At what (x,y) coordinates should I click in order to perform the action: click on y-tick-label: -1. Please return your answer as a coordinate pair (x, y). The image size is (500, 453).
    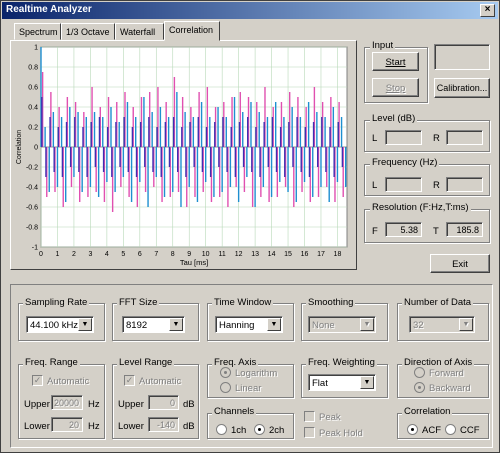
    Looking at the image, I should click on (35, 248).